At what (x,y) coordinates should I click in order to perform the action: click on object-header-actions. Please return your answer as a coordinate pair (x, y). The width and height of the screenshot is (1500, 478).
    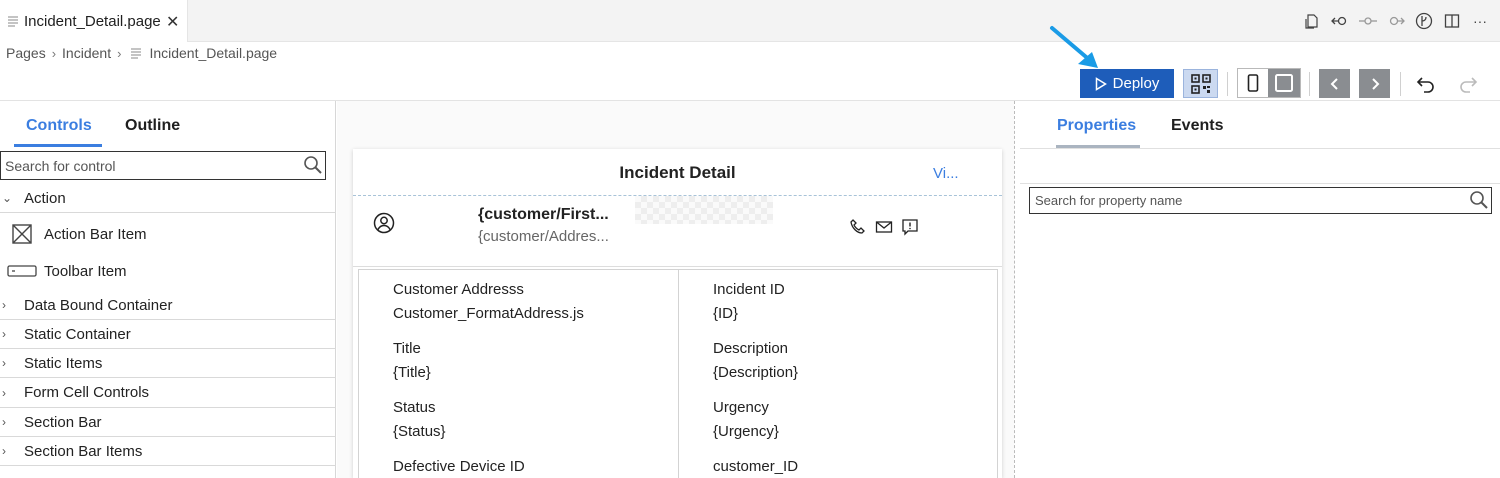
    Looking at the image, I should click on (884, 227).